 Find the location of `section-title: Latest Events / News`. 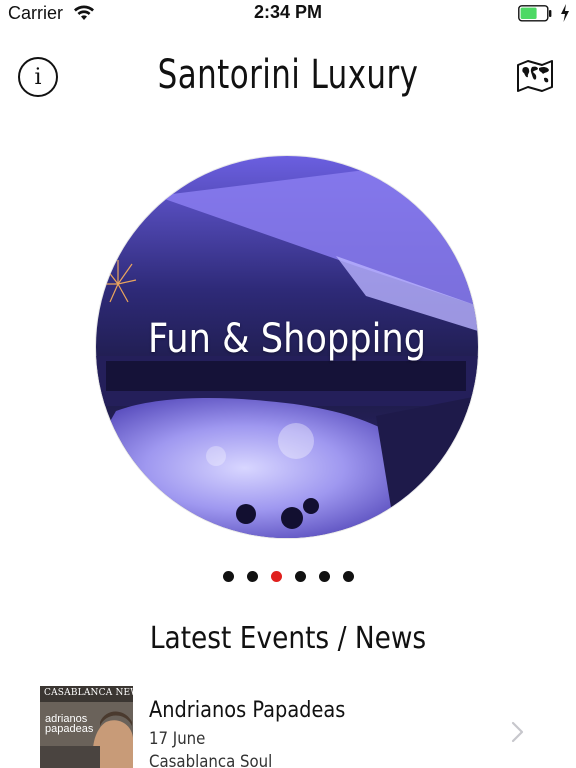

section-title: Latest Events / News is located at coordinates (288, 638).